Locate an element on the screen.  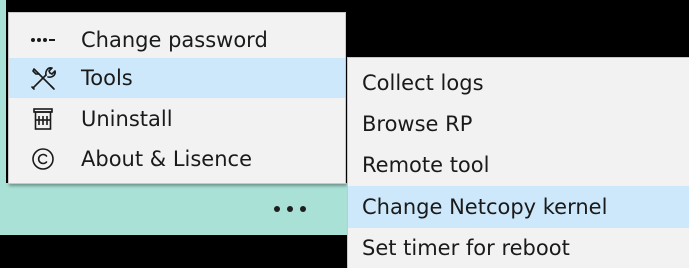
submenu-item-remote-tool: Remote tool is located at coordinates (518, 165).